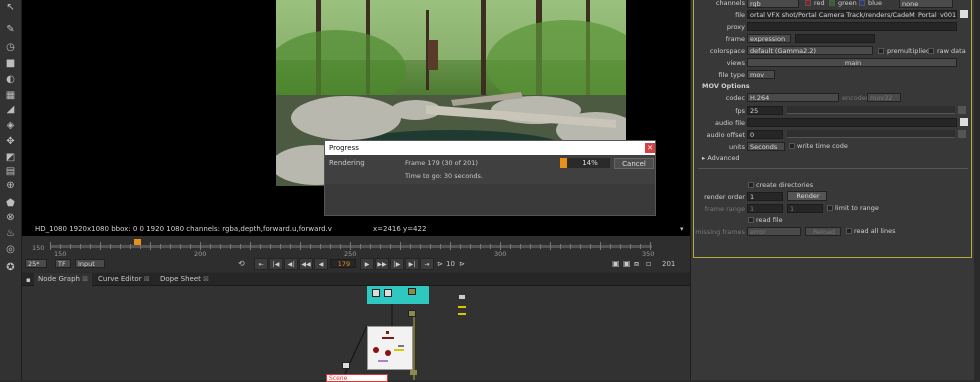 This screenshot has width=980, height=382. What do you see at coordinates (10, 80) in the screenshot?
I see `color-icon: ◐` at bounding box center [10, 80].